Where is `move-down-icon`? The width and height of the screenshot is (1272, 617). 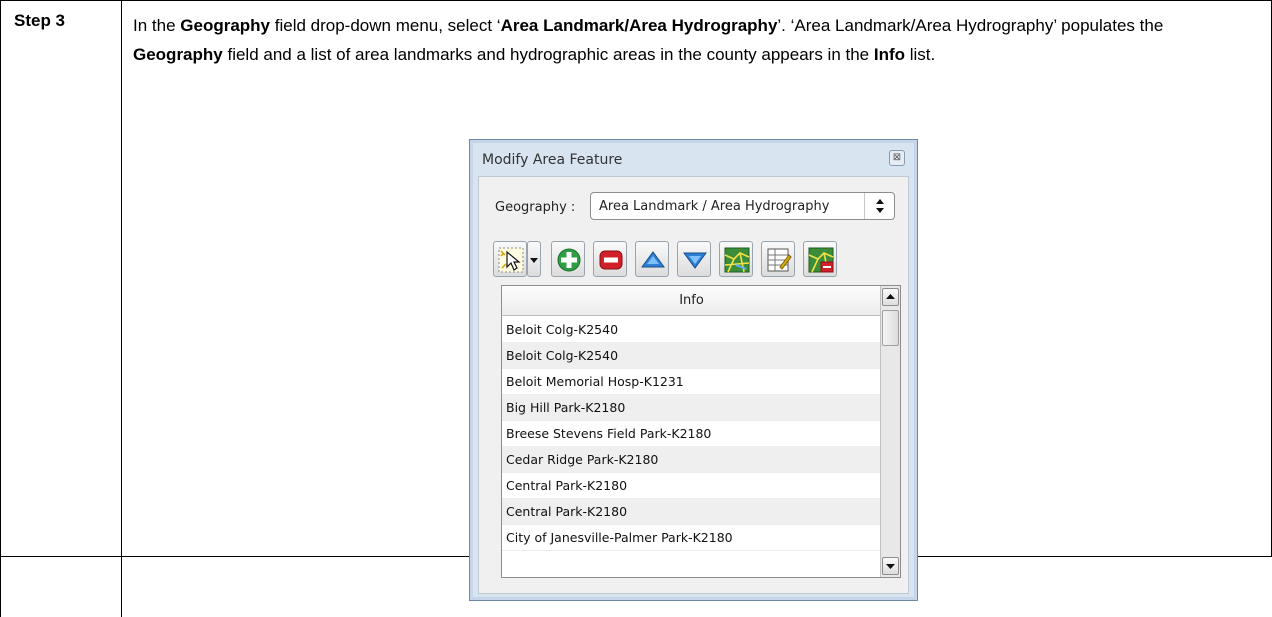
move-down-icon is located at coordinates (695, 260).